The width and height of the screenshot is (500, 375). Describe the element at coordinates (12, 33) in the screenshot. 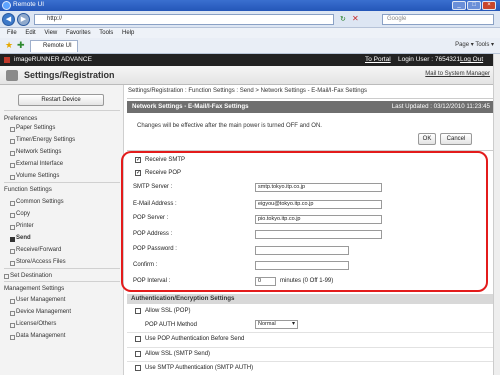

I see `menu-file: File` at that location.